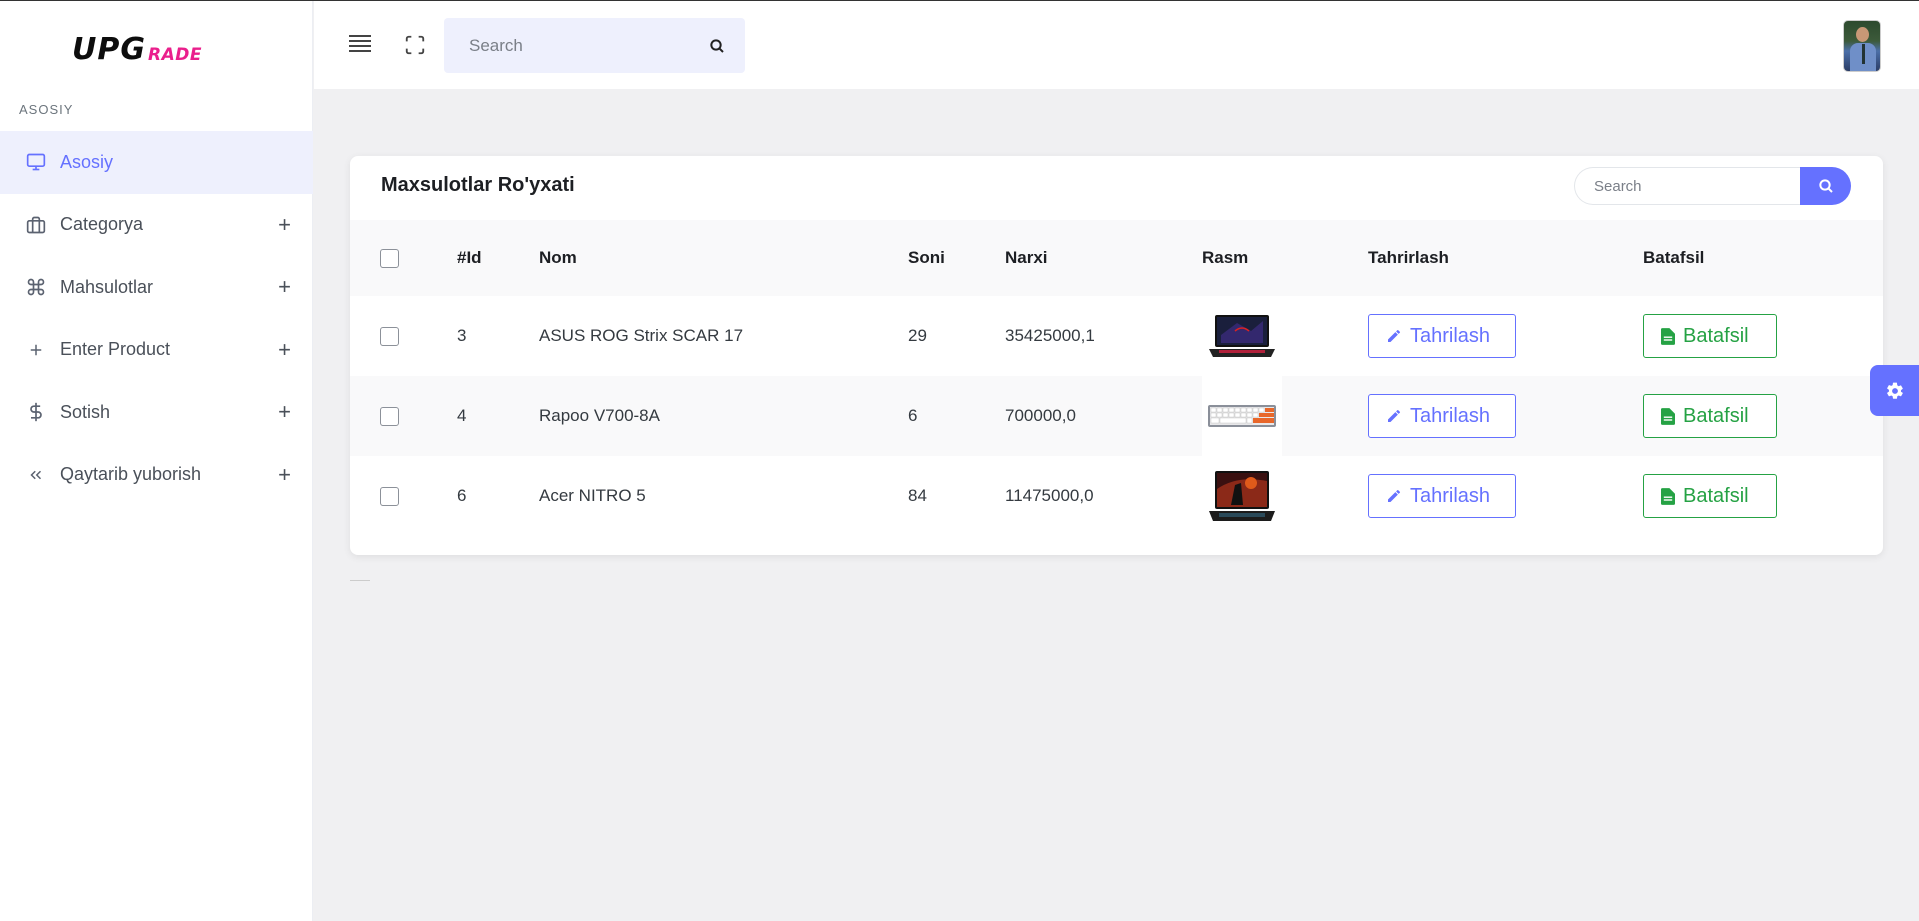  I want to click on column-header-soni: Soni, so click(926, 257).